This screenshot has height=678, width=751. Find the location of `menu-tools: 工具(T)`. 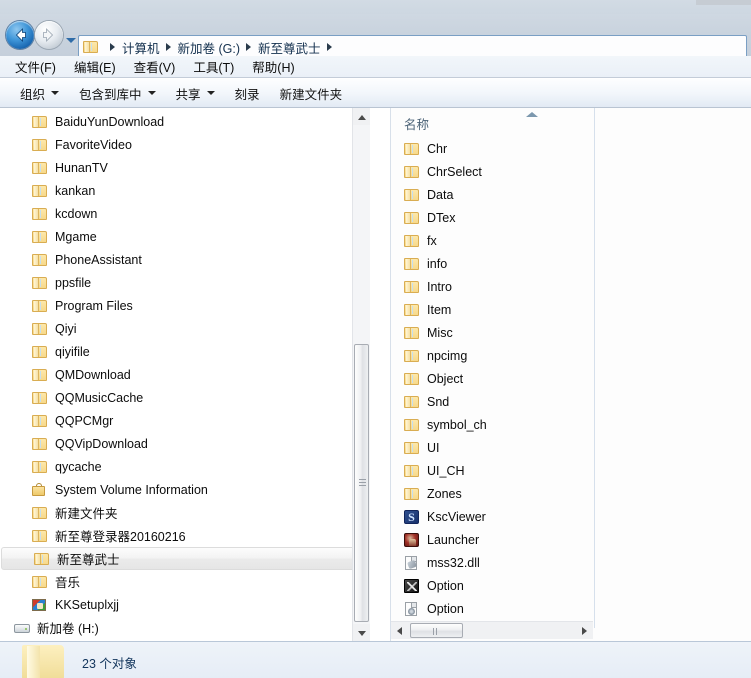

menu-tools: 工具(T) is located at coordinates (213, 66).